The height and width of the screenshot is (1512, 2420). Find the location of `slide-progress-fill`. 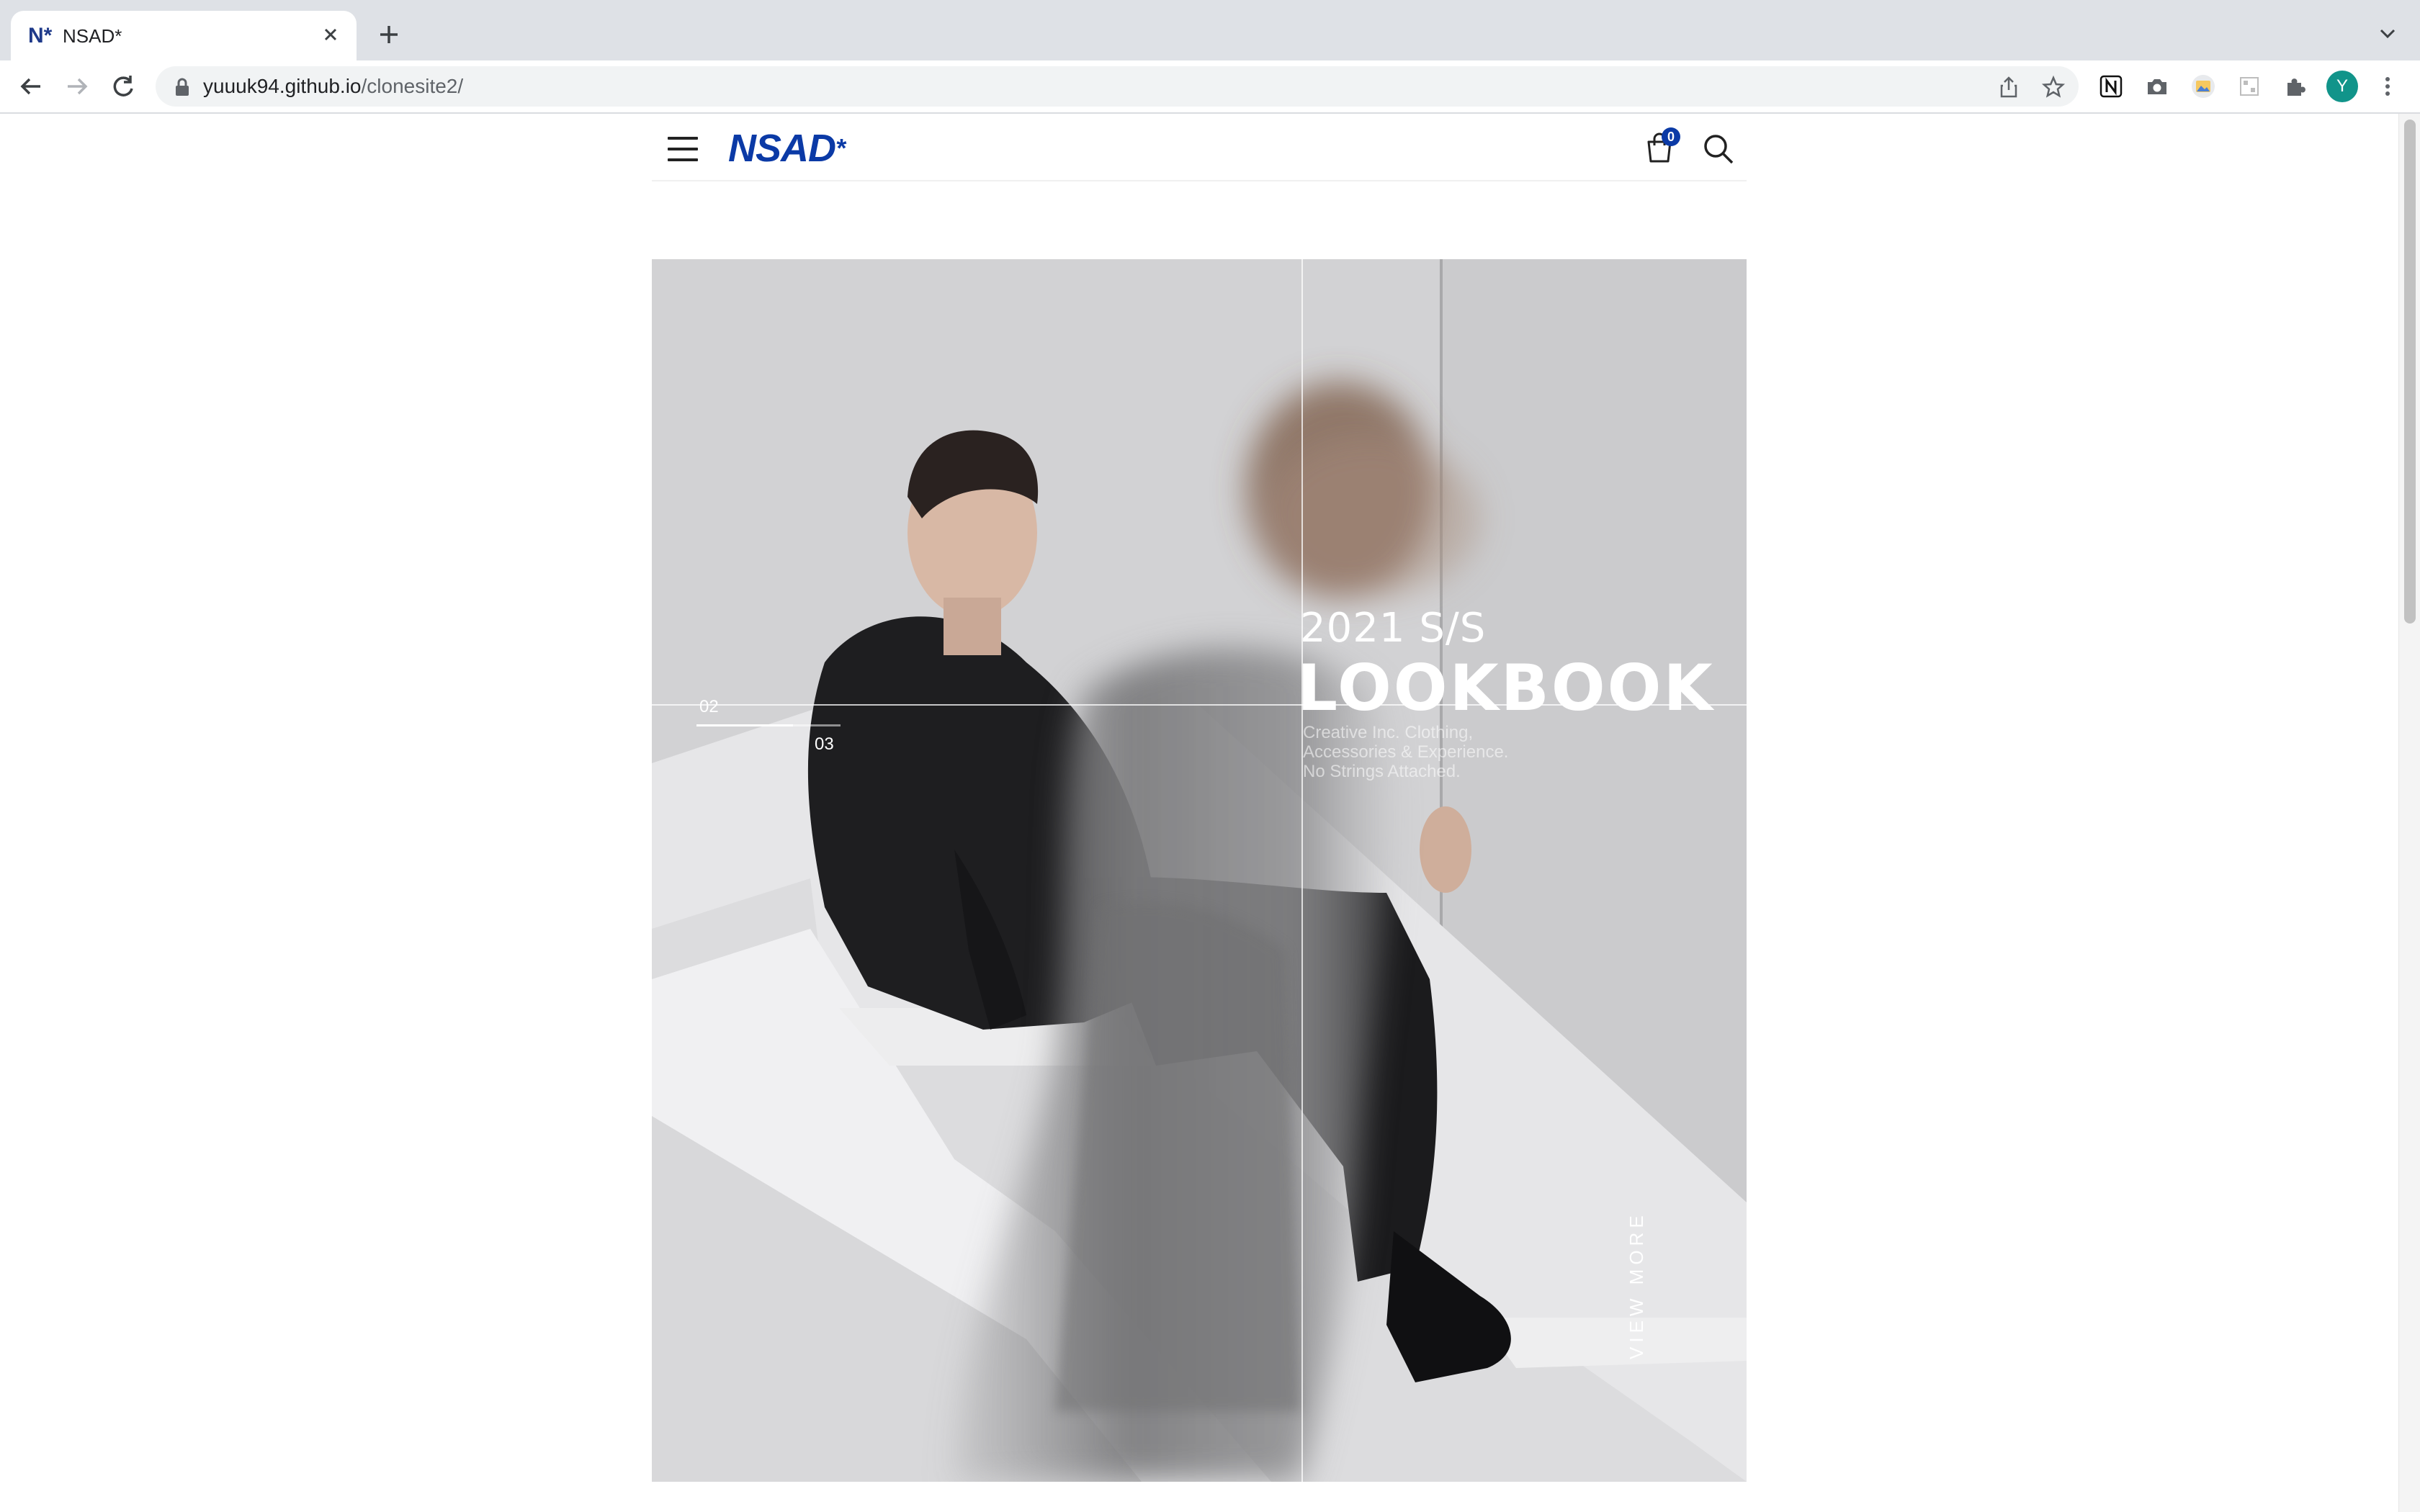

slide-progress-fill is located at coordinates (745, 725).